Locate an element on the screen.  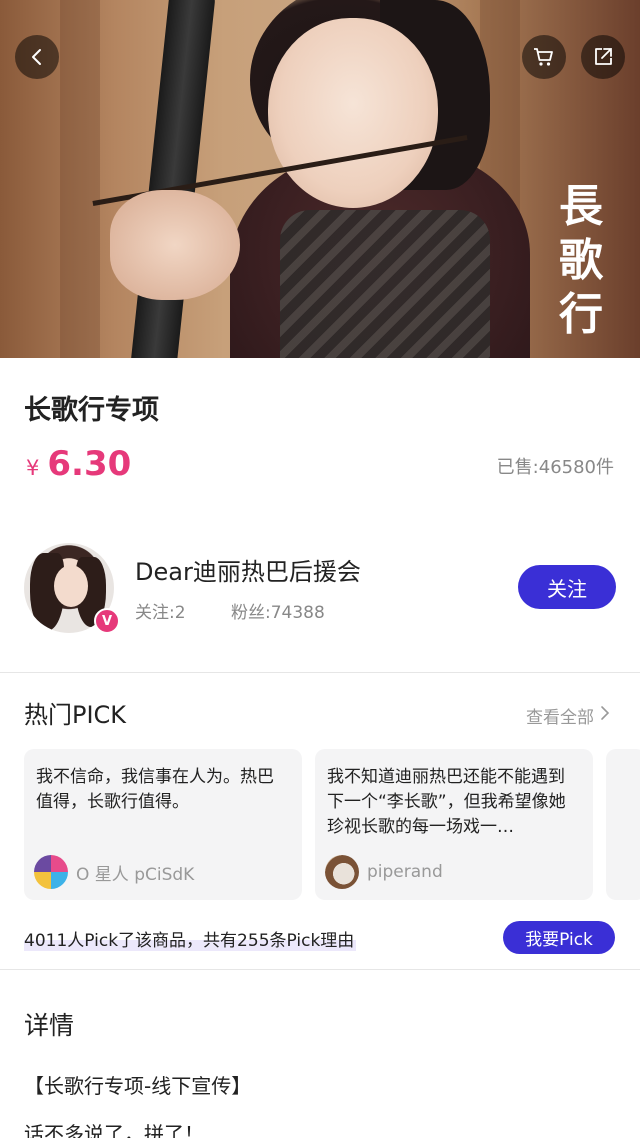
back-button is located at coordinates (37, 57).